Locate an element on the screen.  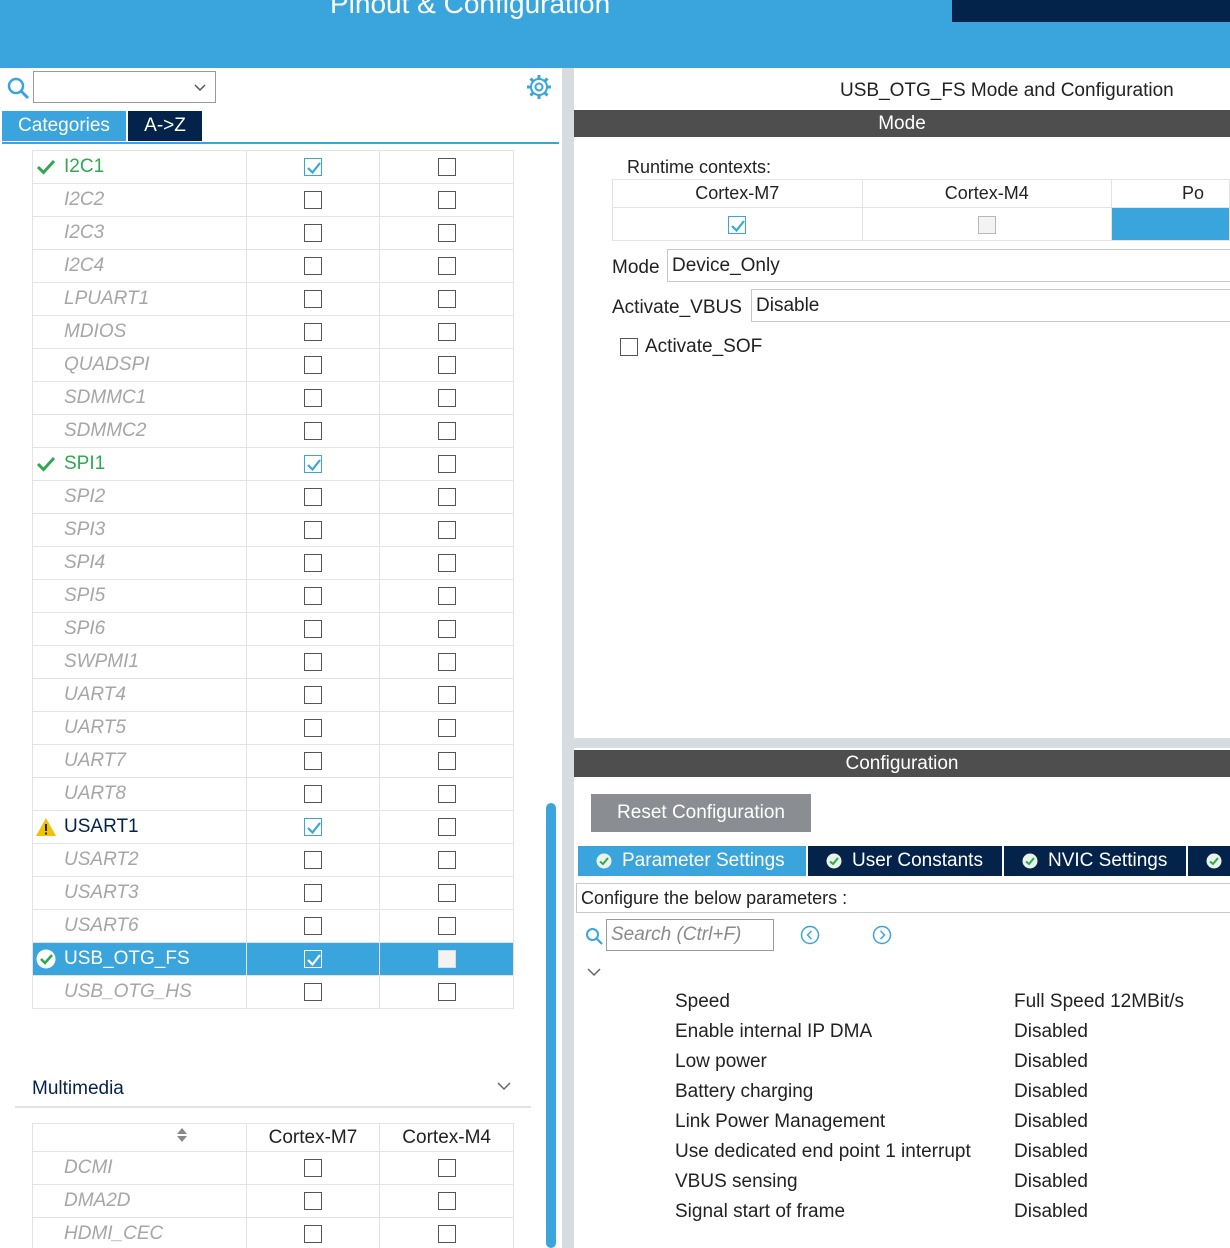
sort-header is located at coordinates (139, 1137).